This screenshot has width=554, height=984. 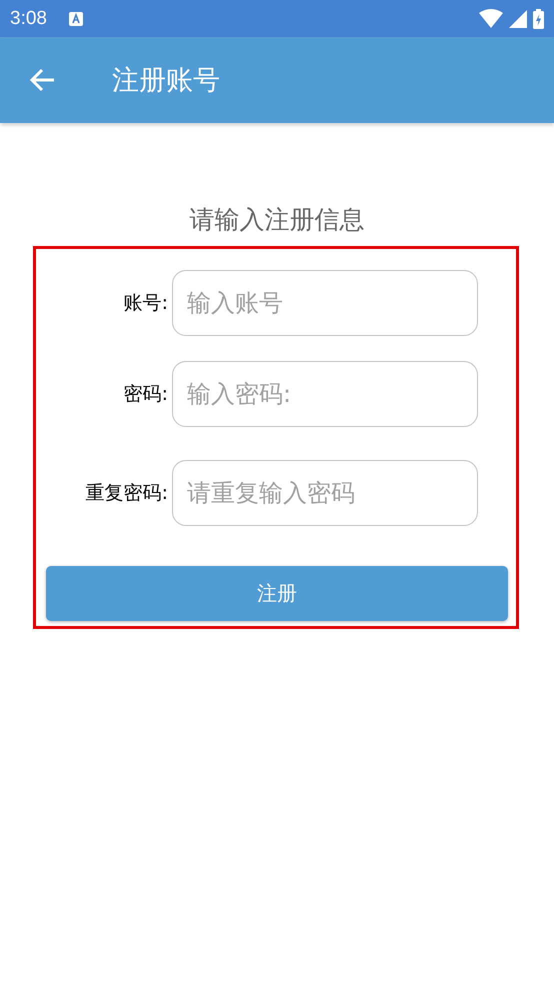 I want to click on battery-icon, so click(x=538, y=18).